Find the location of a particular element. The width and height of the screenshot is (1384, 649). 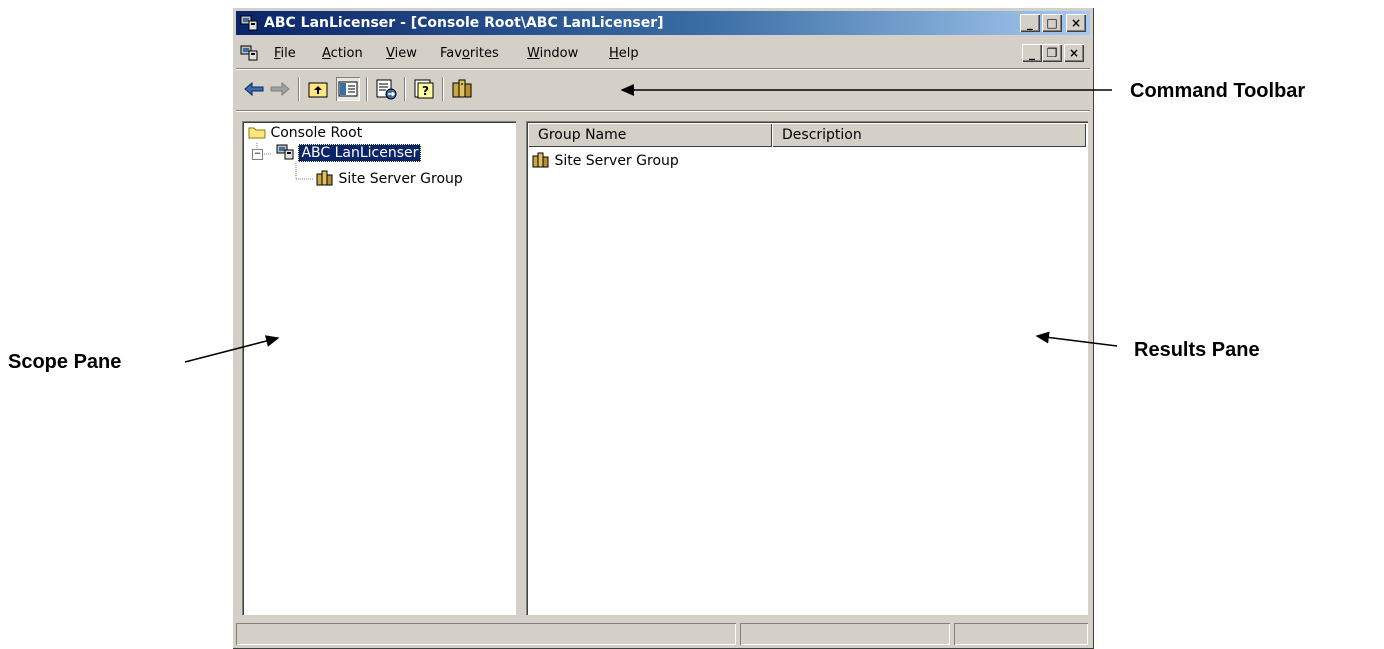

arrow-results-pane is located at coordinates (1076, 339).